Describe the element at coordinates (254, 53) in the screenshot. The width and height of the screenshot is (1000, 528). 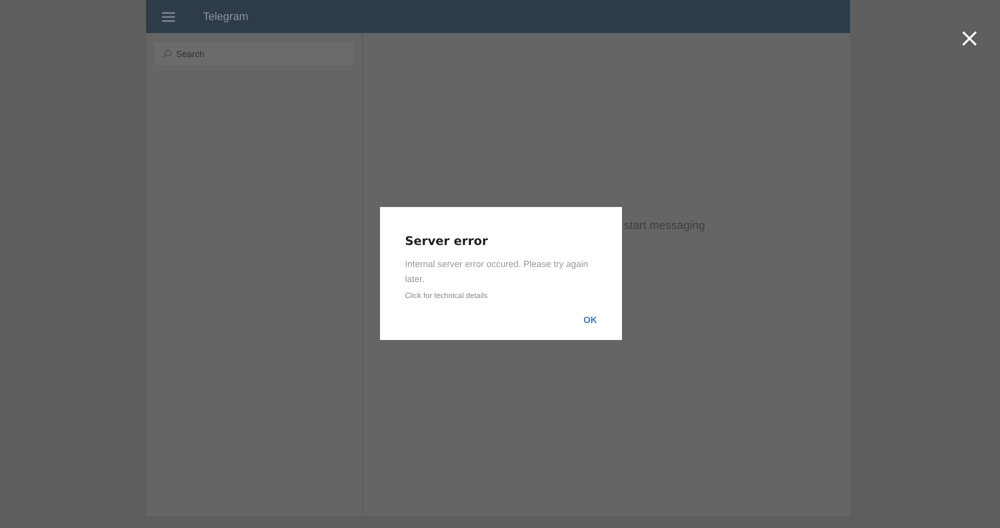
I see `search-field: Search` at that location.